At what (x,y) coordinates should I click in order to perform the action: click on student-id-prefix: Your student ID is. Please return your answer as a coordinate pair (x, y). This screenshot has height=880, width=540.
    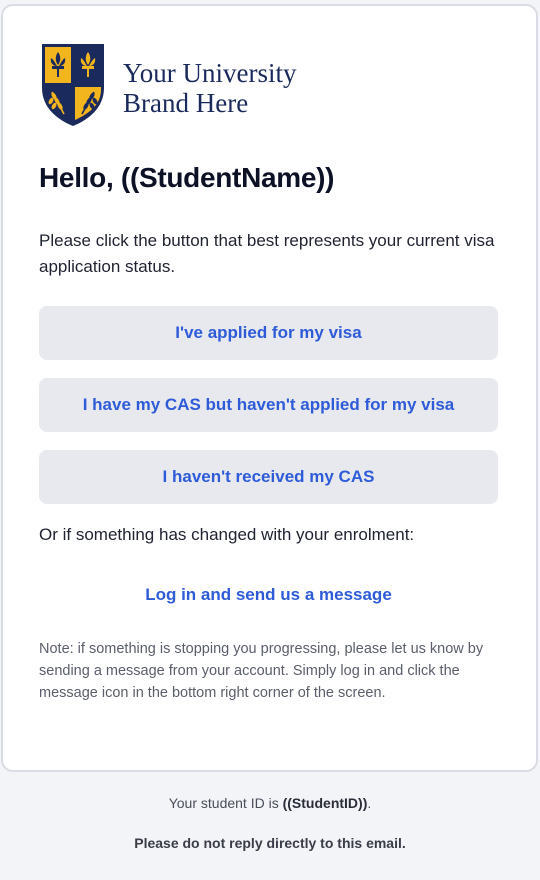
    Looking at the image, I should click on (225, 803).